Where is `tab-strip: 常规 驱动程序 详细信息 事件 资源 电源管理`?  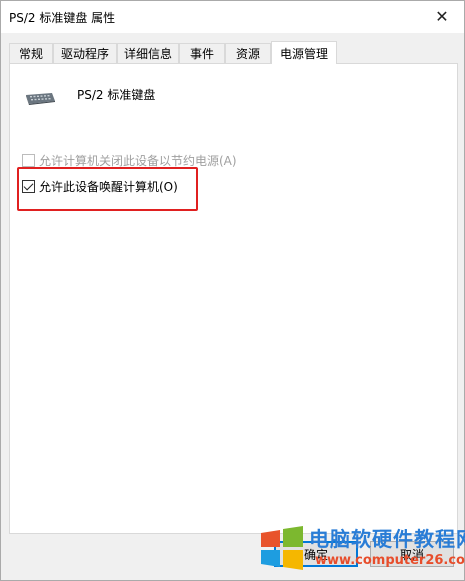
tab-strip: 常规 驱动程序 详细信息 事件 资源 电源管理 is located at coordinates (233, 52).